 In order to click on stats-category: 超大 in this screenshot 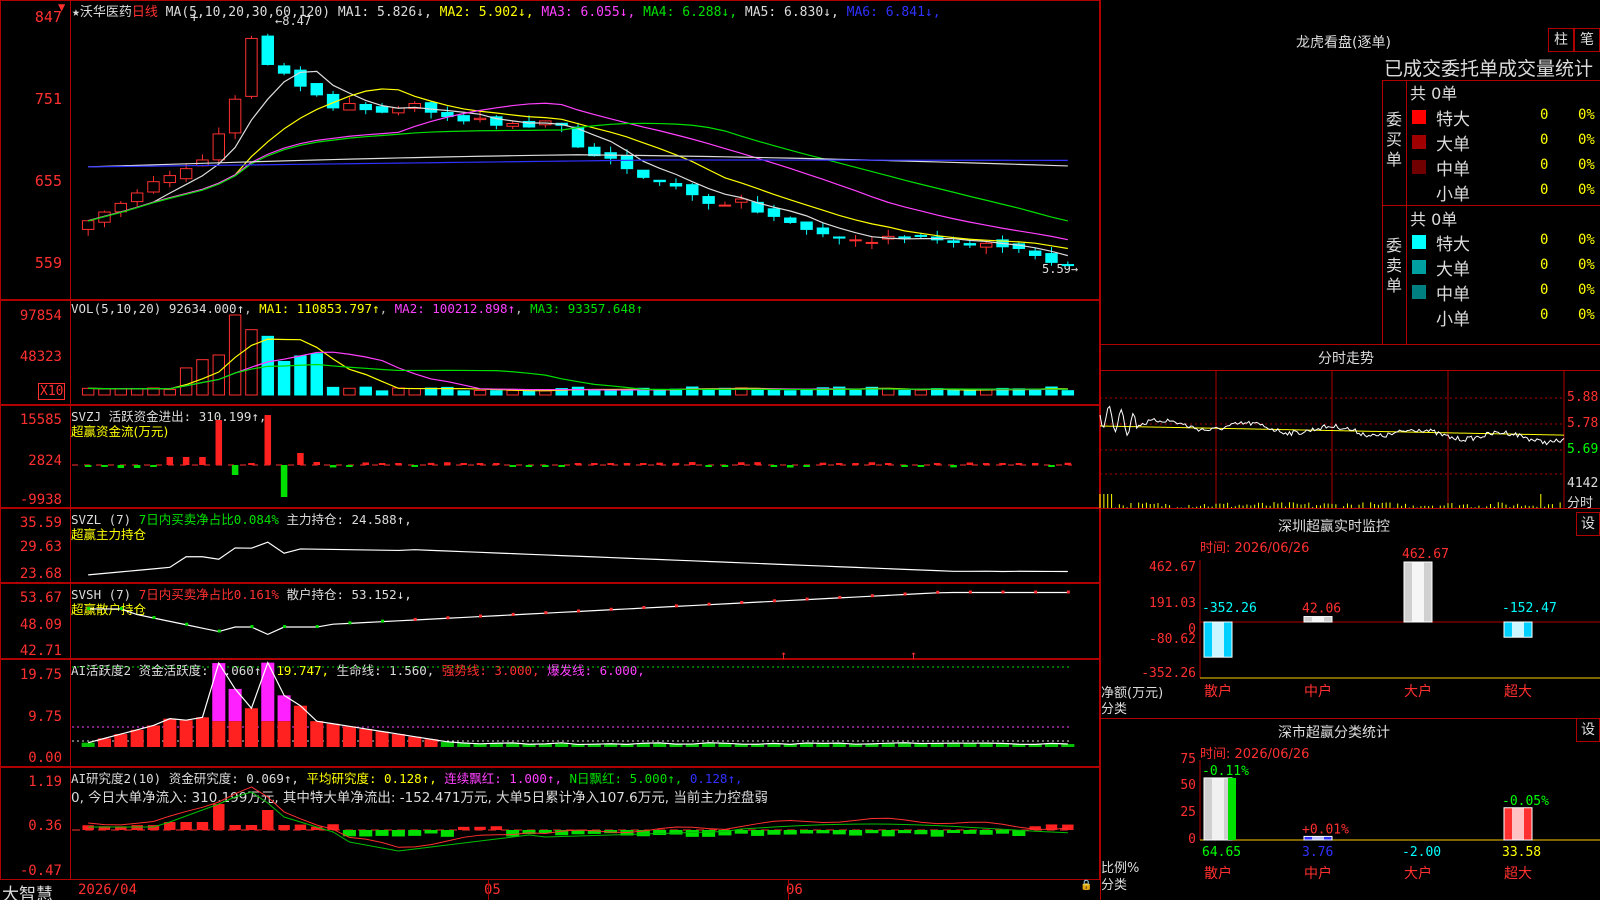, I will do `click(1518, 874)`.